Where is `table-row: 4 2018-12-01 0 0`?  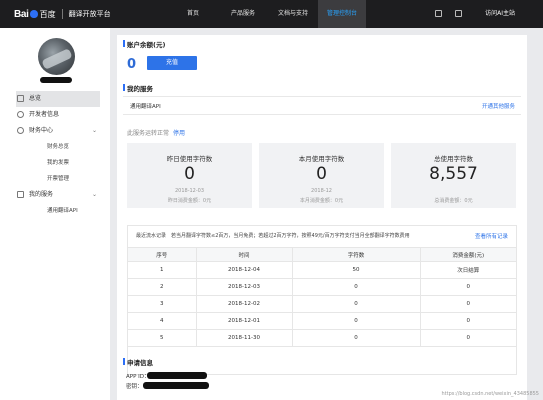 table-row: 4 2018-12-01 0 0 is located at coordinates (322, 321).